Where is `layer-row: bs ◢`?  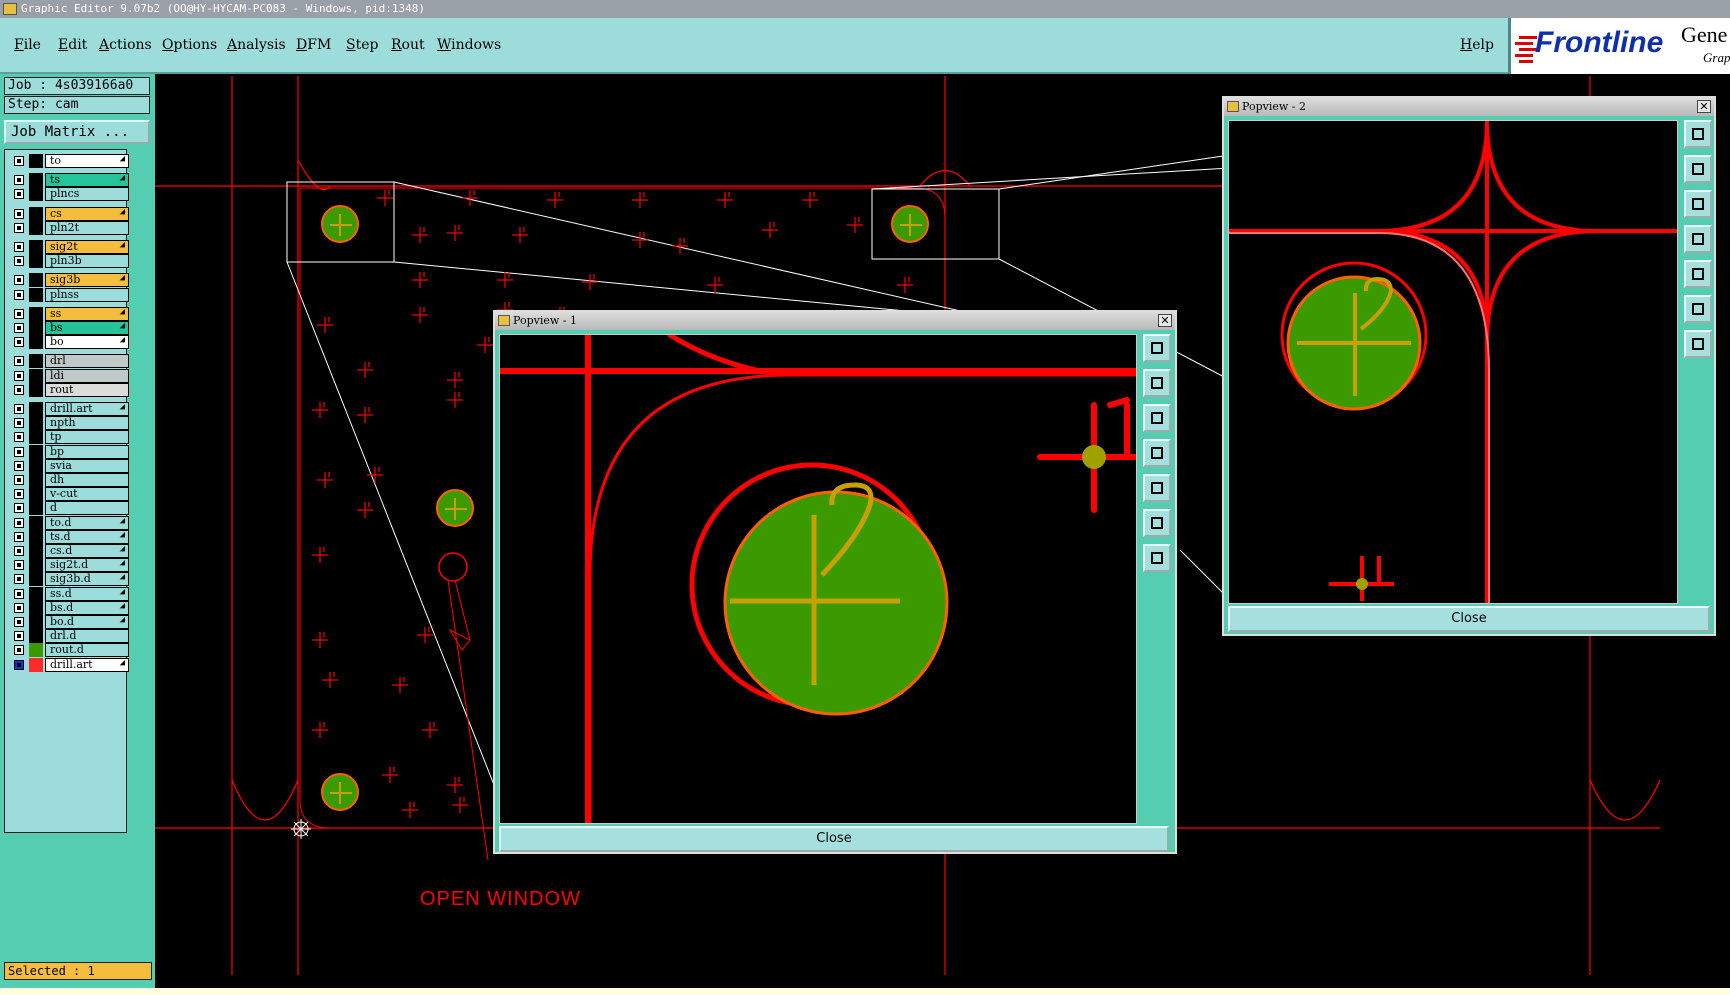
layer-row: bs ◢ is located at coordinates (69, 328).